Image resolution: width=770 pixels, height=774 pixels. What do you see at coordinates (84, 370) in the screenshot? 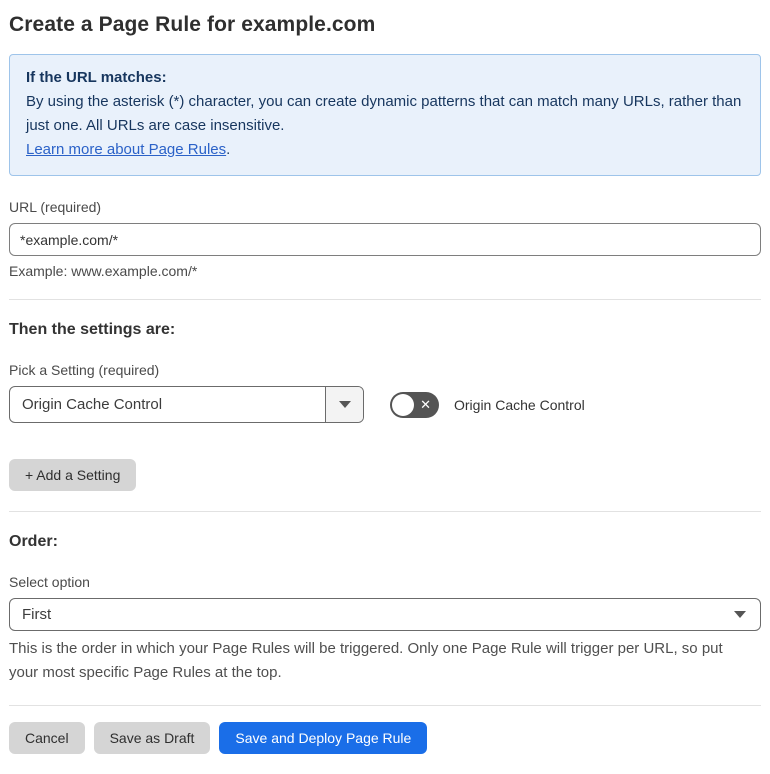
I see `pick-setting-label: Pick a Setting (required)` at bounding box center [84, 370].